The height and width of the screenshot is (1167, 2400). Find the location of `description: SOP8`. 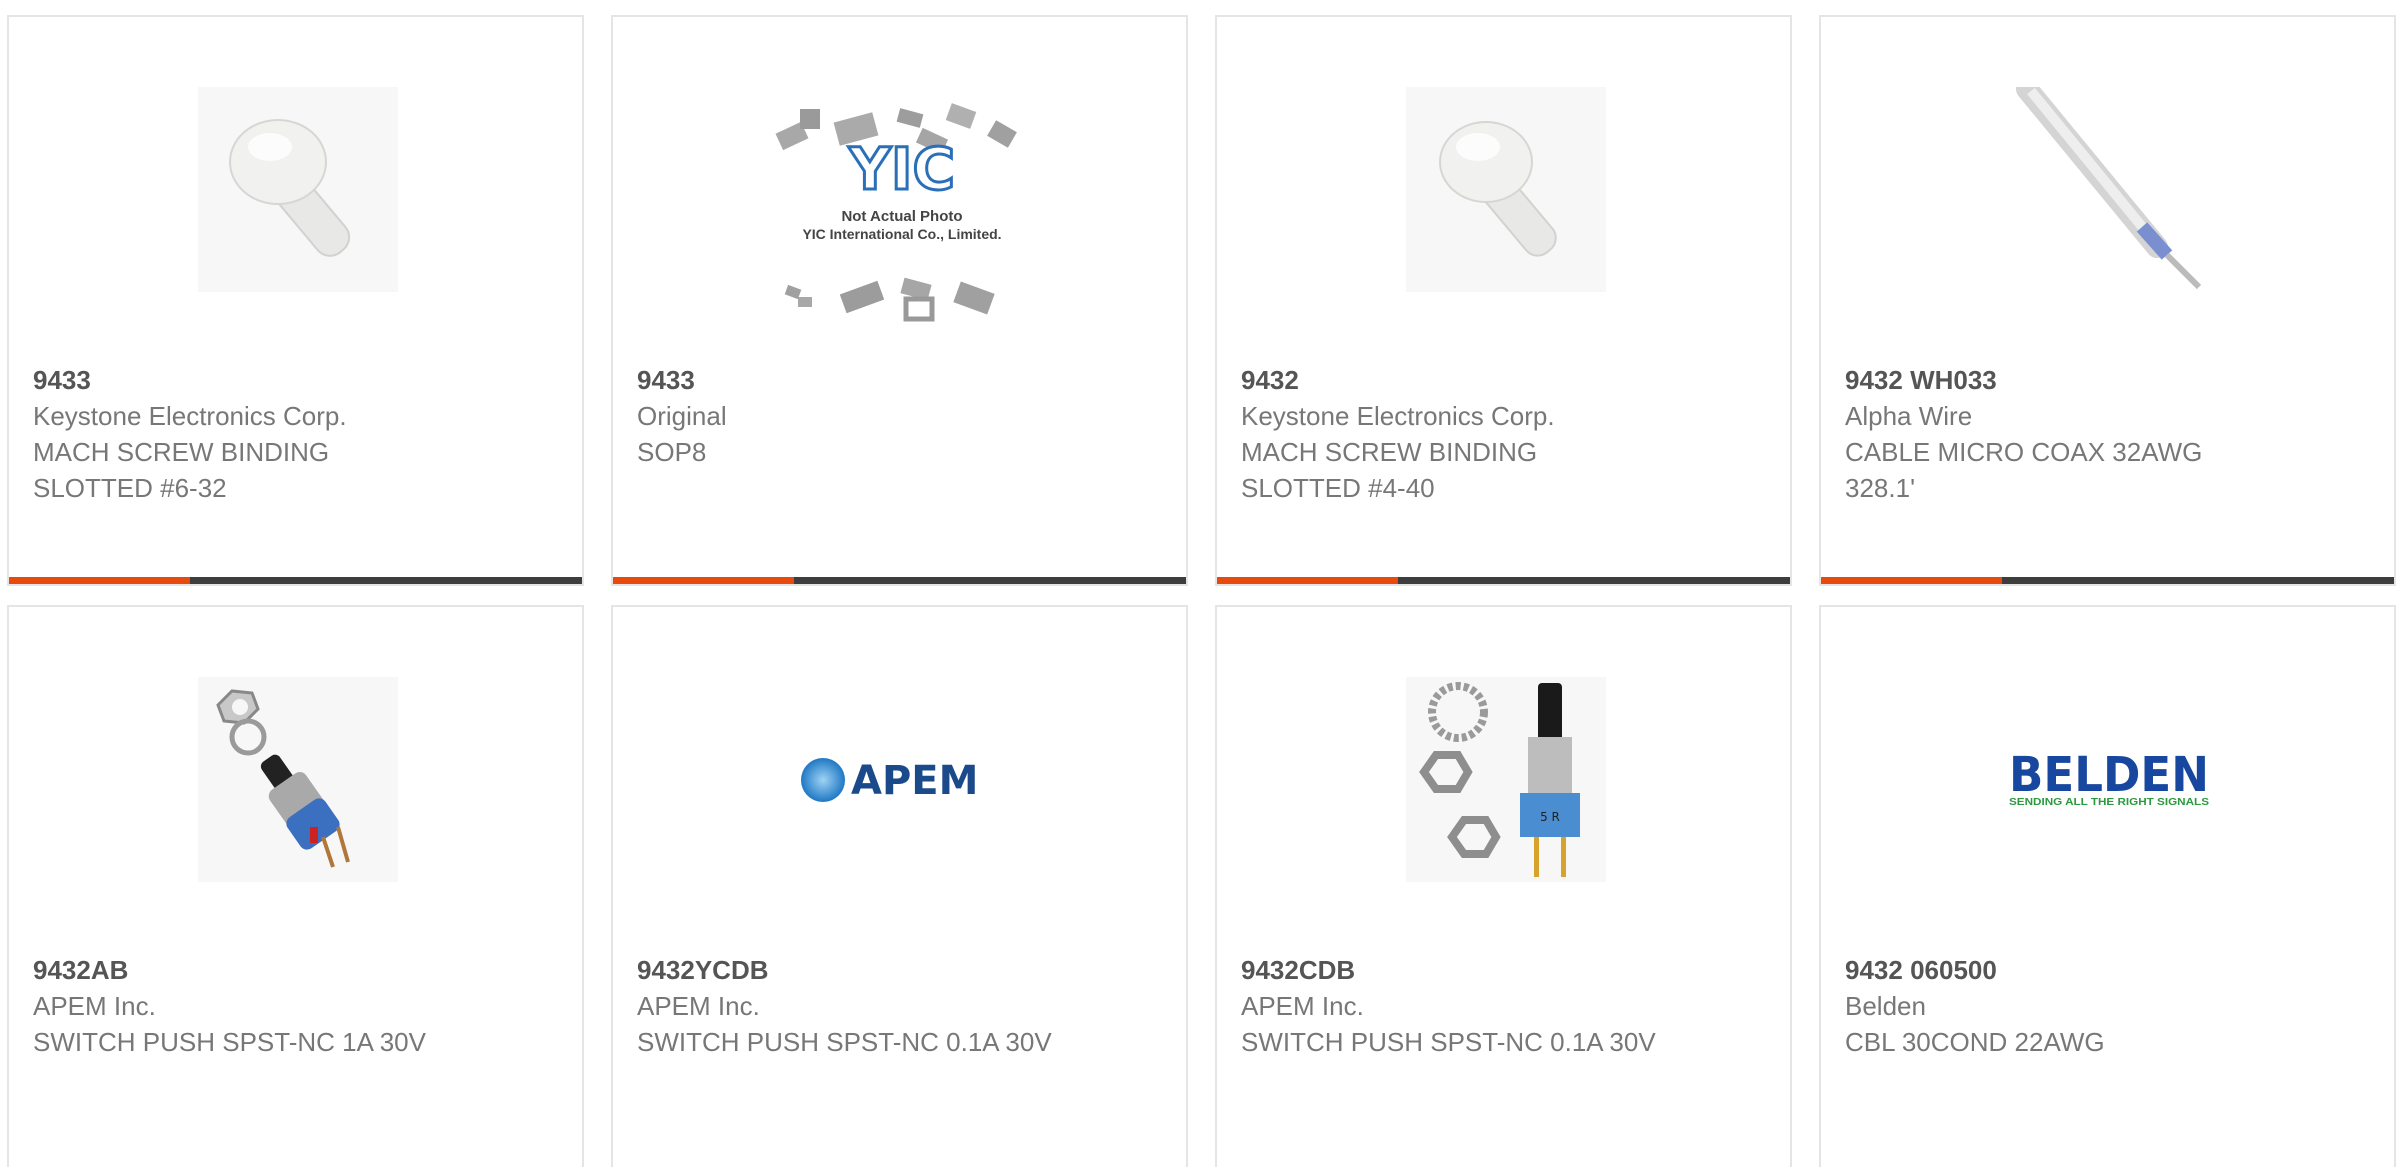

description: SOP8 is located at coordinates (672, 452).